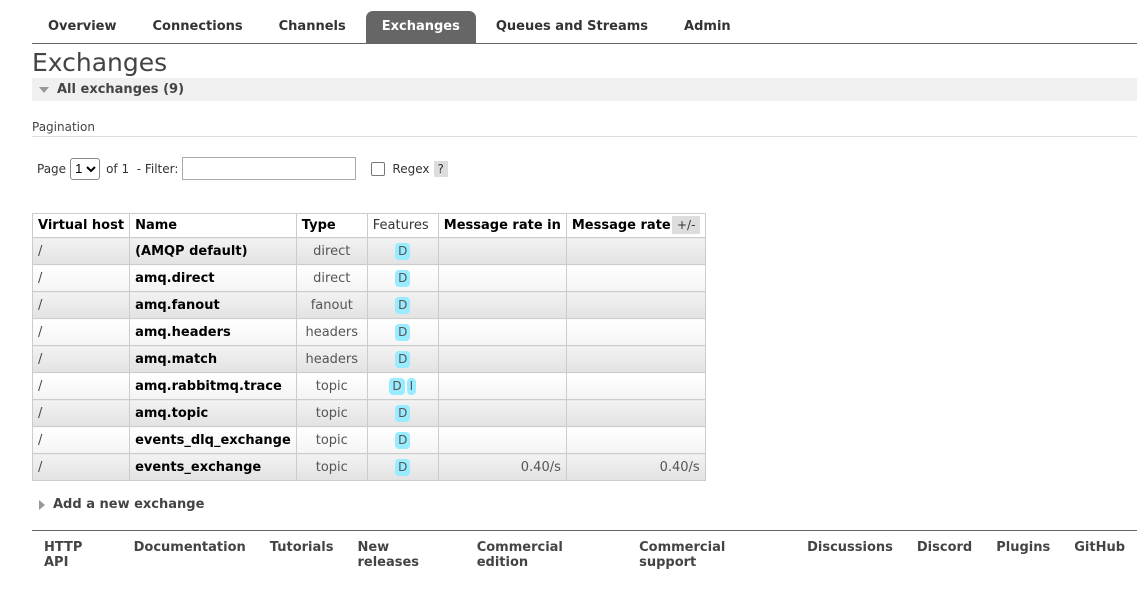 The image size is (1137, 603). Describe the element at coordinates (411, 168) in the screenshot. I see `regex-label: Regex` at that location.